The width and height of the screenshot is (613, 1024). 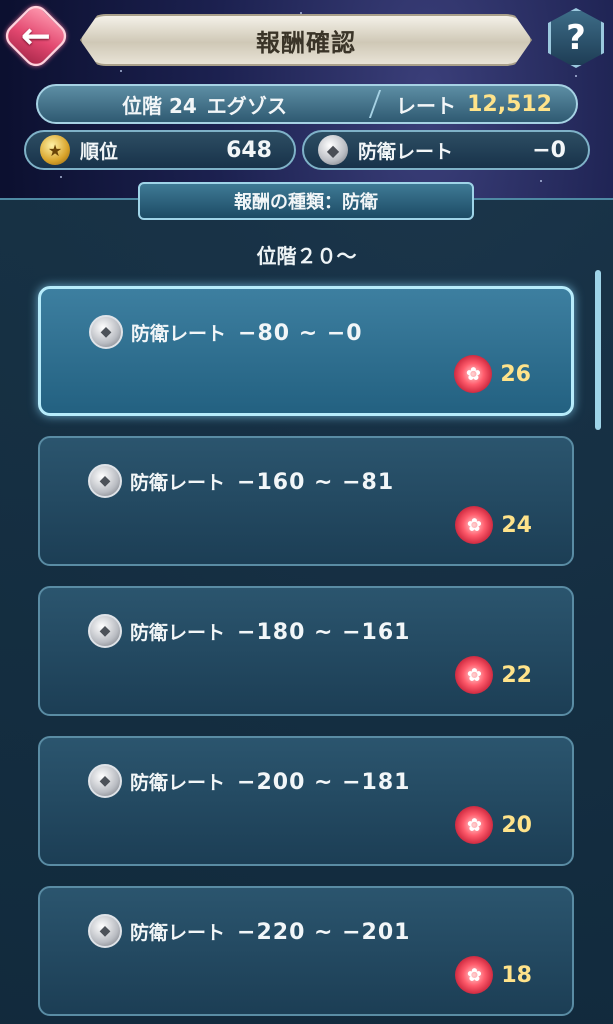 I want to click on tier-heading: 位階２０～, so click(x=306, y=256).